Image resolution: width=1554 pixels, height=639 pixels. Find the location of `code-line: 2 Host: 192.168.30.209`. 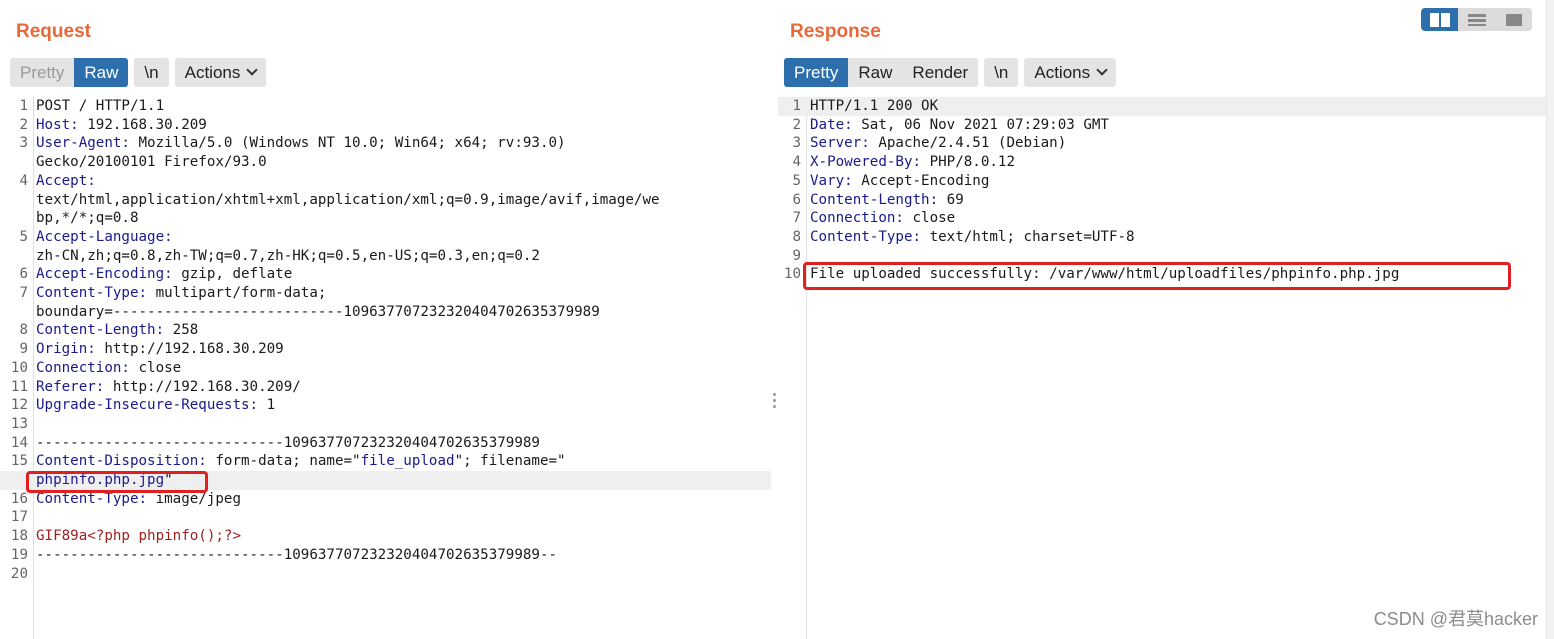

code-line: 2 Host: 192.168.30.209 is located at coordinates (385, 125).